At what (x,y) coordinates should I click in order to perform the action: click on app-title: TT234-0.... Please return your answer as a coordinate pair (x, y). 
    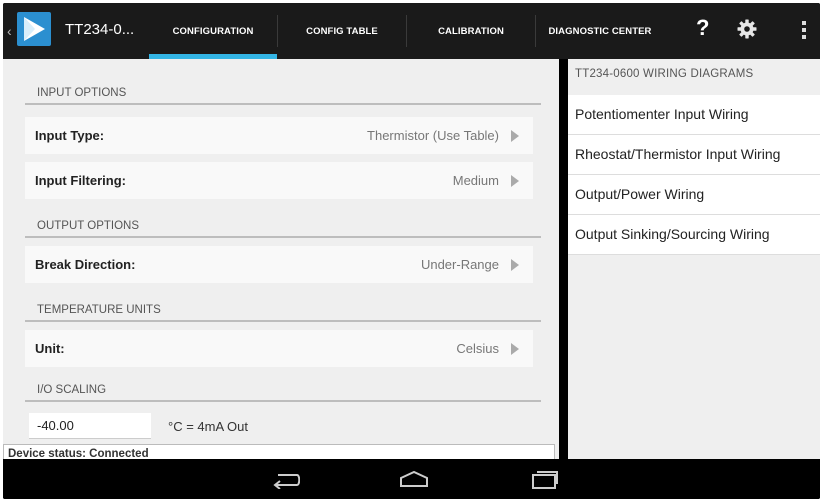
    Looking at the image, I should click on (100, 29).